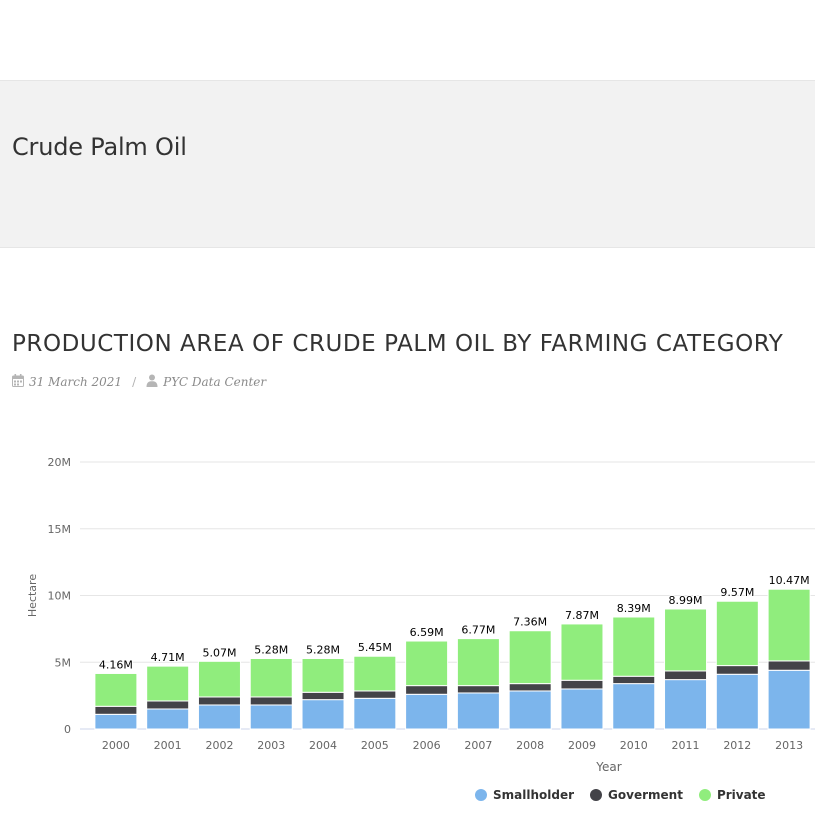 This screenshot has height=816, width=815. Describe the element at coordinates (737, 745) in the screenshot. I see `x-tick-label: 2012` at that location.